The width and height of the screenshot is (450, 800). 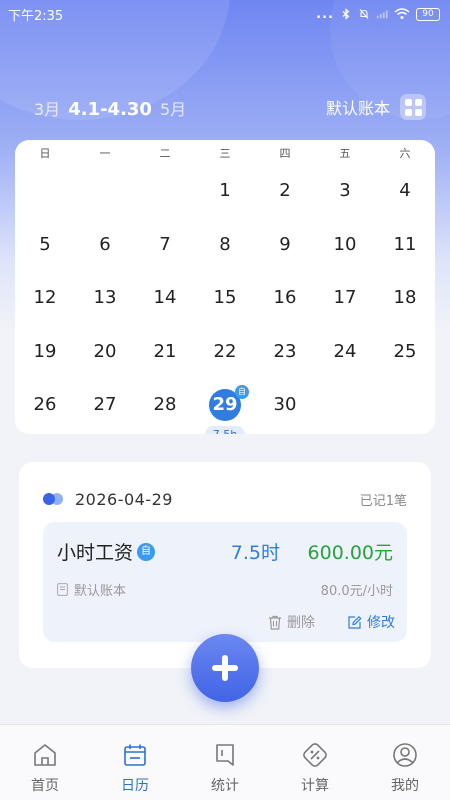 I want to click on day-number: 28, so click(x=165, y=404).